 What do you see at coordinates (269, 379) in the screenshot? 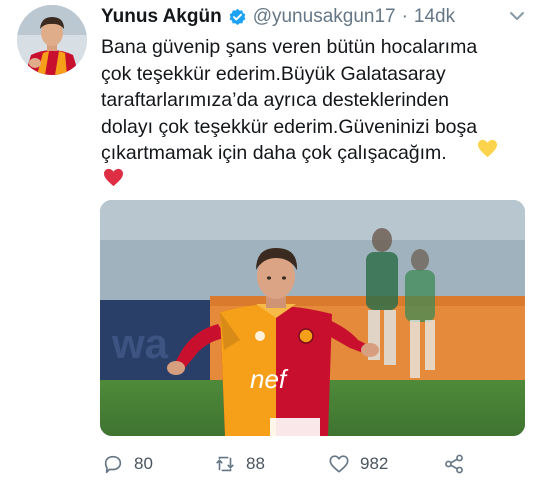
I see `jersey-sponsor-text: nef` at bounding box center [269, 379].